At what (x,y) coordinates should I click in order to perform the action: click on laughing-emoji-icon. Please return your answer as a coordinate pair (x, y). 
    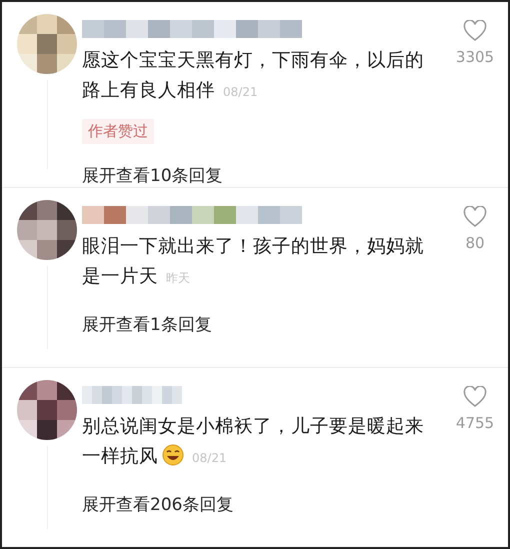
    Looking at the image, I should click on (173, 455).